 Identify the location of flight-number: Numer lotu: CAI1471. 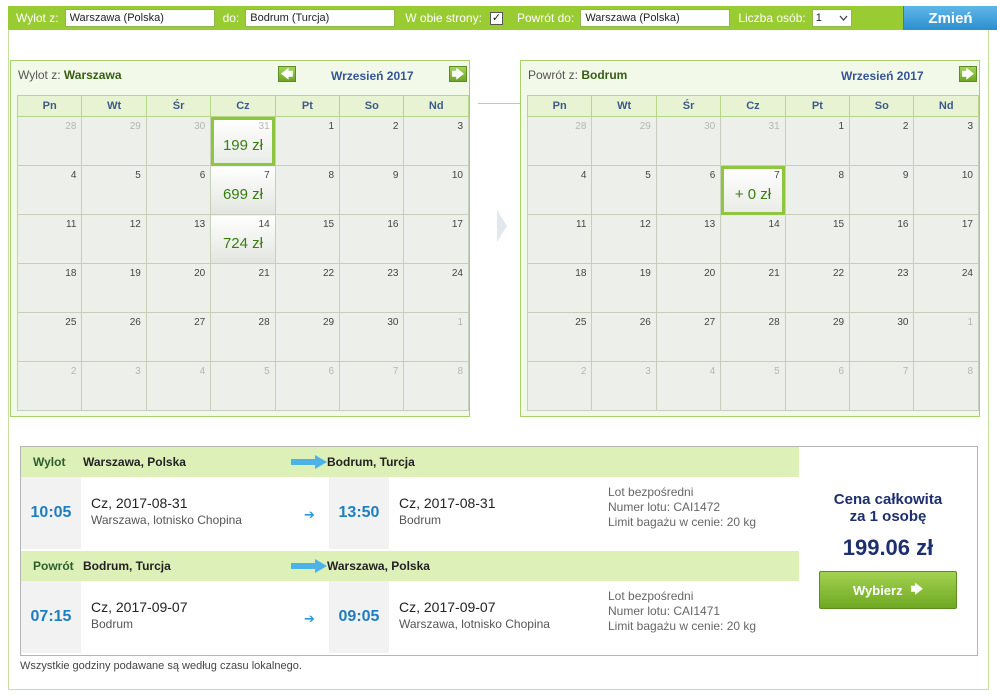
(664, 611).